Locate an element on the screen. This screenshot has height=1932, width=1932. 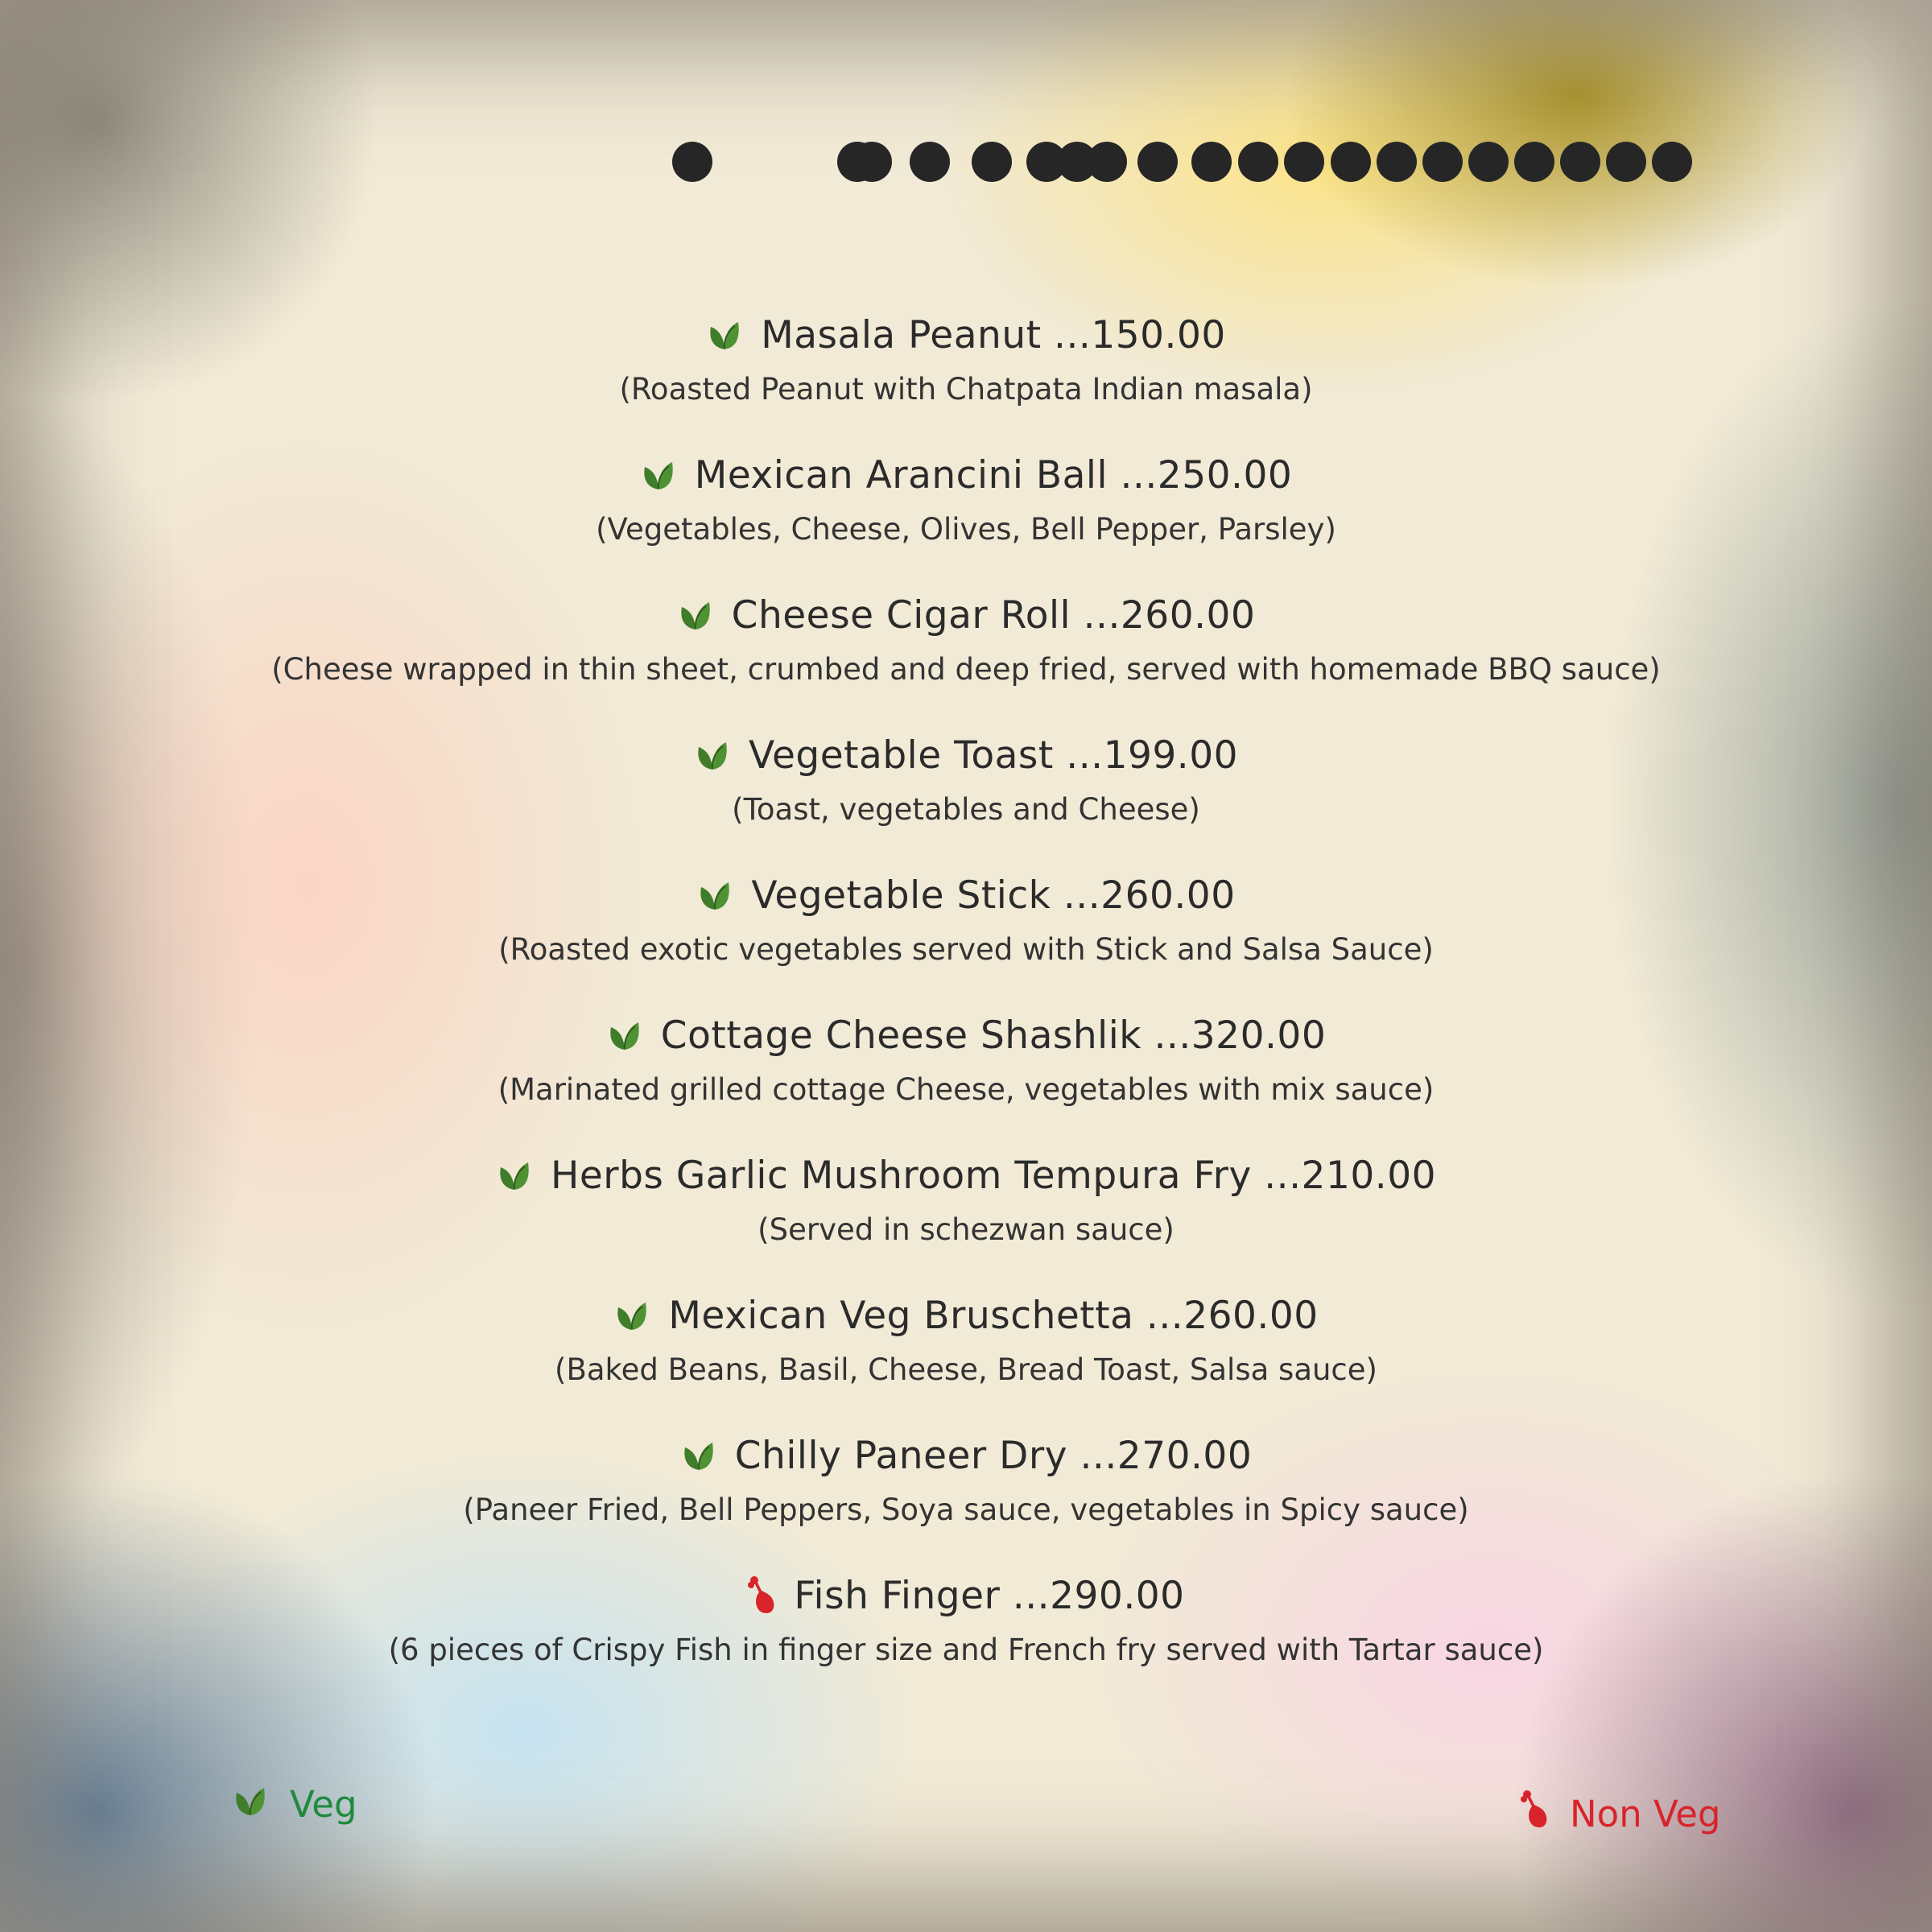
legend-nonveg: Non Veg is located at coordinates (1620, 1814).